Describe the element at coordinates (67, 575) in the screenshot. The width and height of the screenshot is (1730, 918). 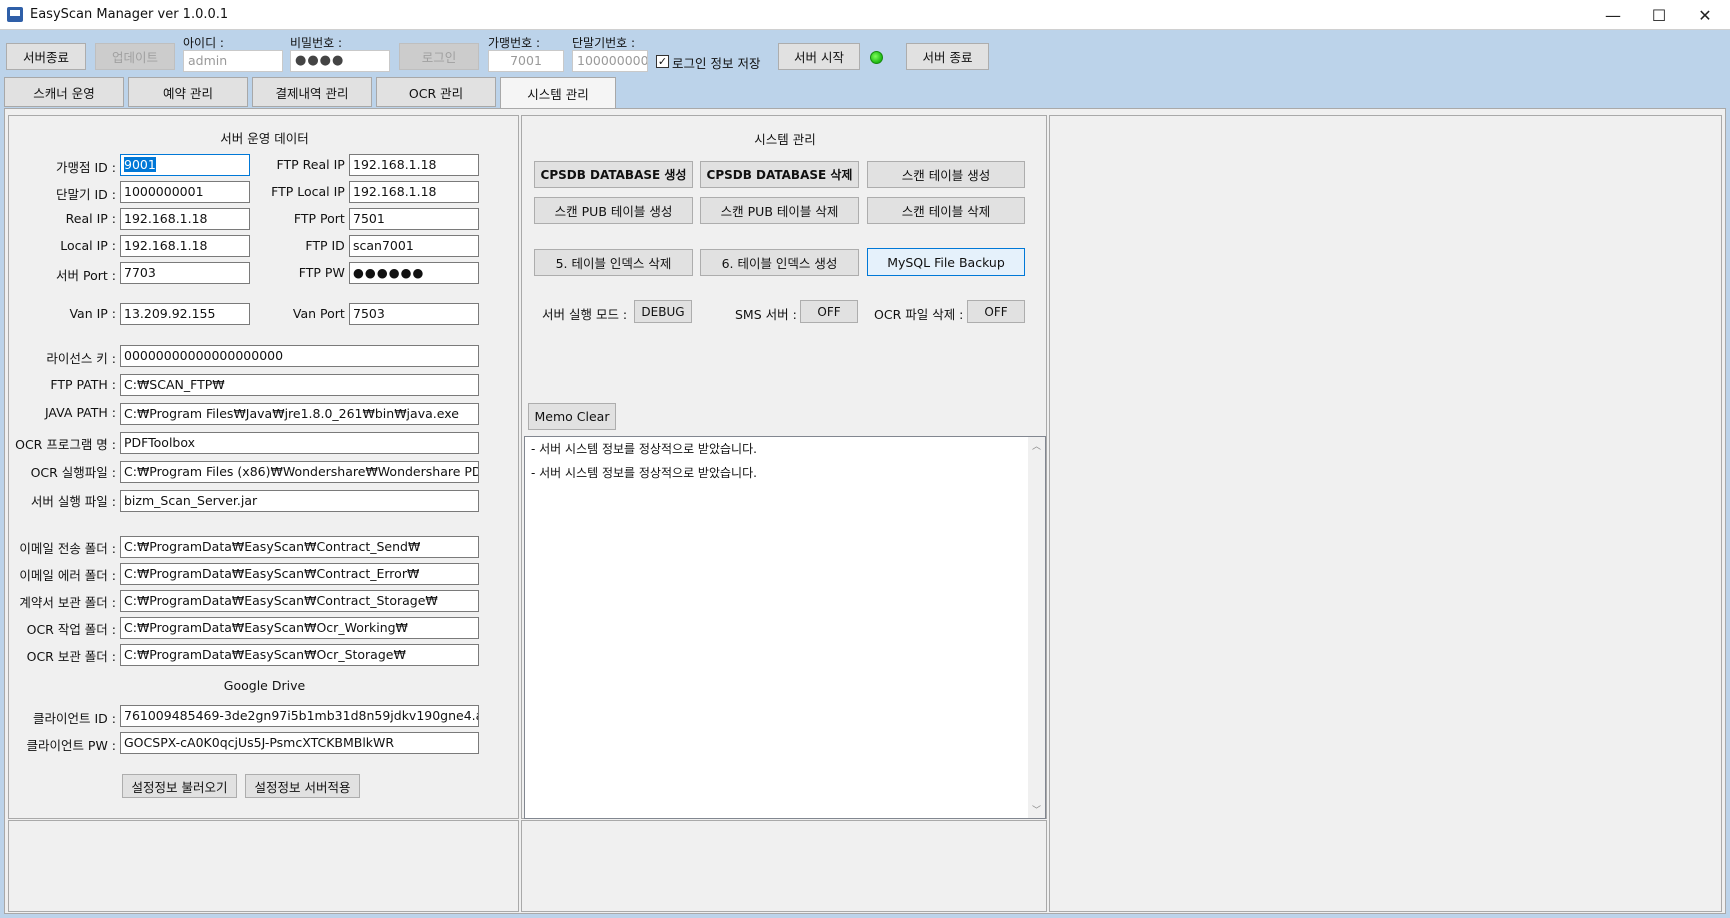
I see `email-error-label: 이메일 에러 폴더 :` at that location.